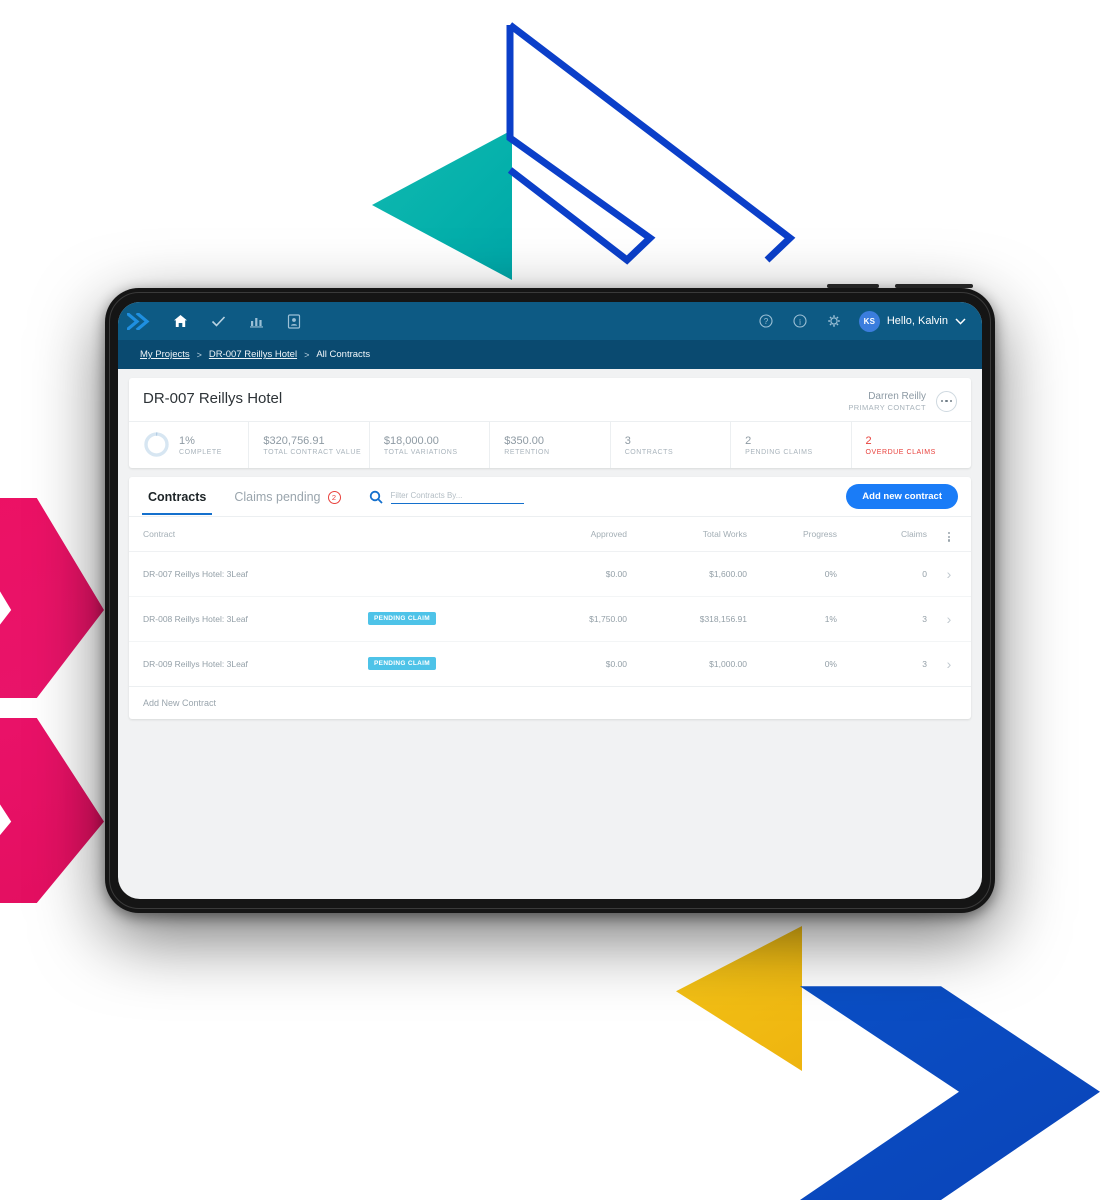 The width and height of the screenshot is (1100, 1200). What do you see at coordinates (420, 452) in the screenshot?
I see `stat-label: TOTAL VARIATIONS` at bounding box center [420, 452].